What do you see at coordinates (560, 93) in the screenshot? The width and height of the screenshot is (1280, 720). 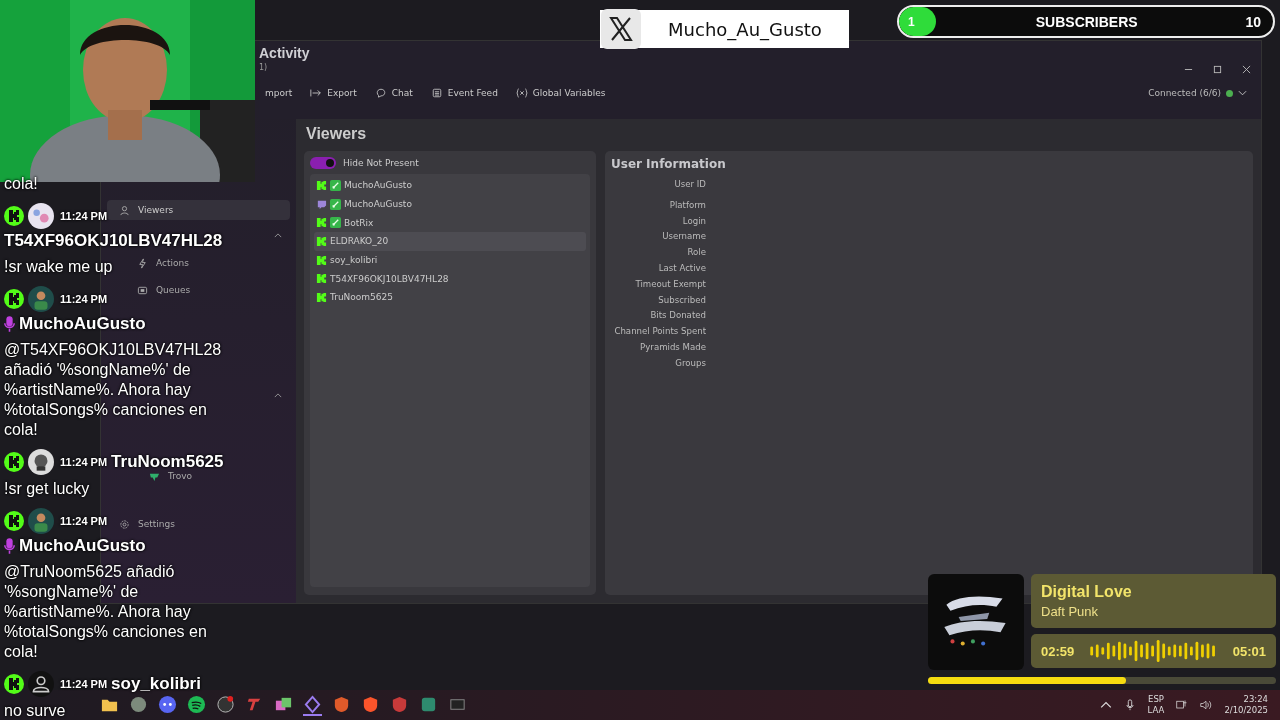 I see `toolbar-button: Global Variables` at bounding box center [560, 93].